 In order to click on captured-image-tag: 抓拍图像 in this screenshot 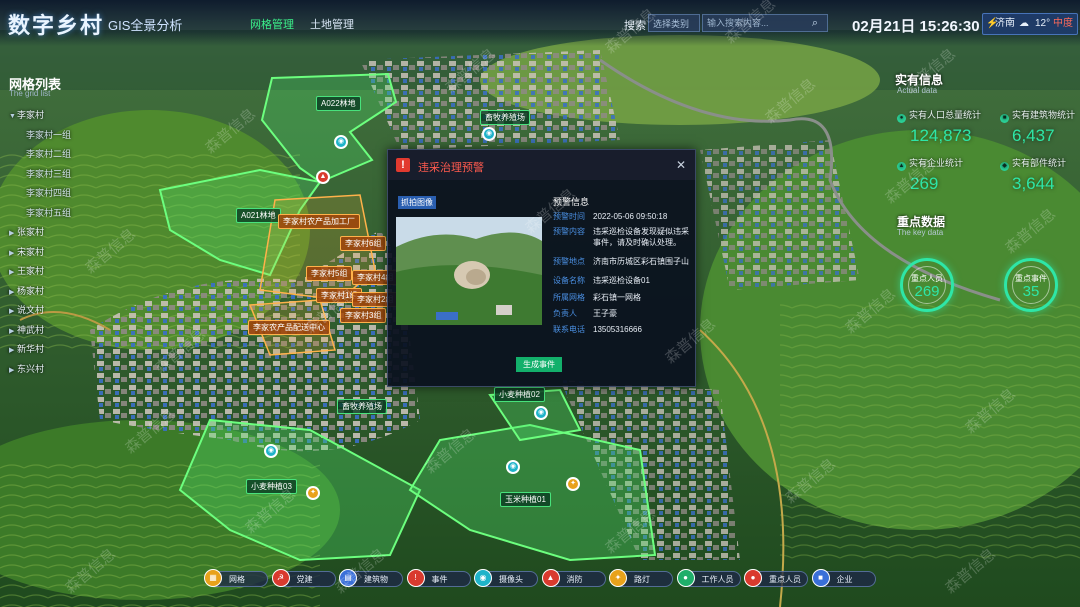, I will do `click(417, 202)`.